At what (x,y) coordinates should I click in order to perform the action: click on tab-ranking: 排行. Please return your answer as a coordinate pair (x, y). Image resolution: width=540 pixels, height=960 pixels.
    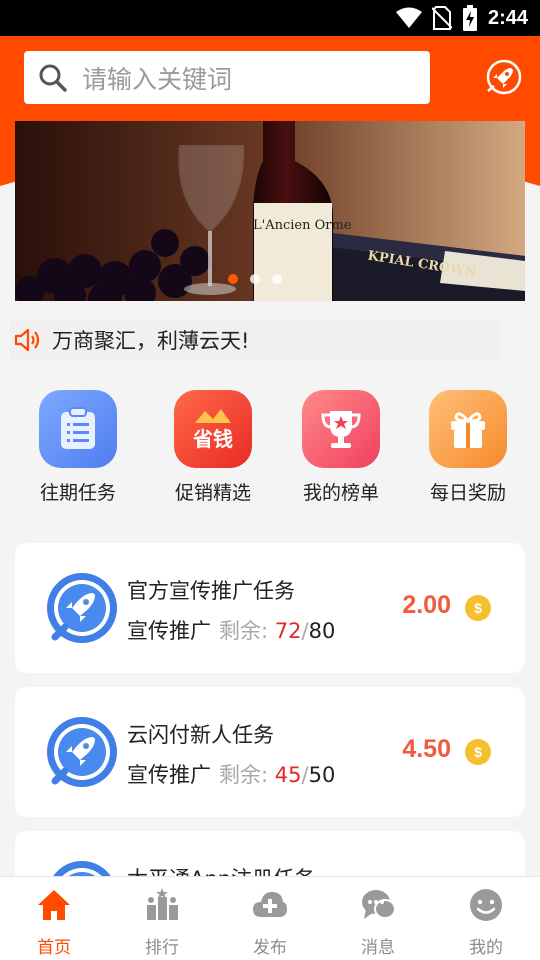
    Looking at the image, I should click on (162, 918).